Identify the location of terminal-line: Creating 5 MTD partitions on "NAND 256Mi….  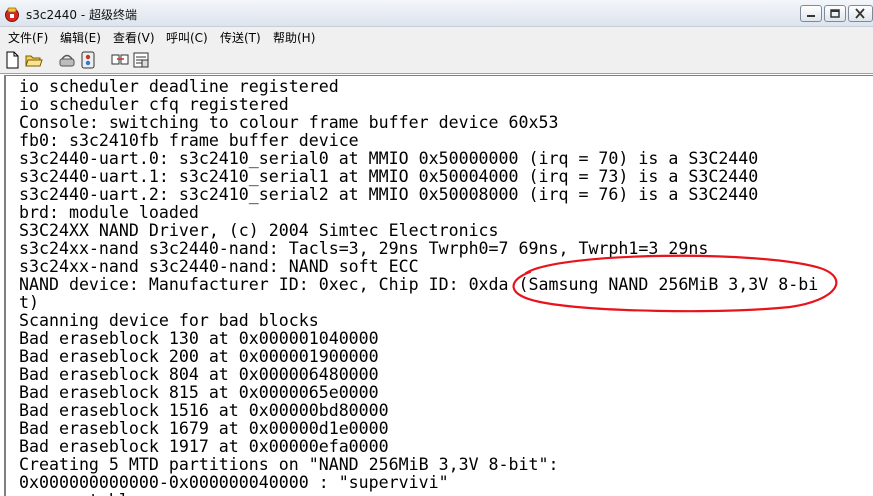
(289, 464).